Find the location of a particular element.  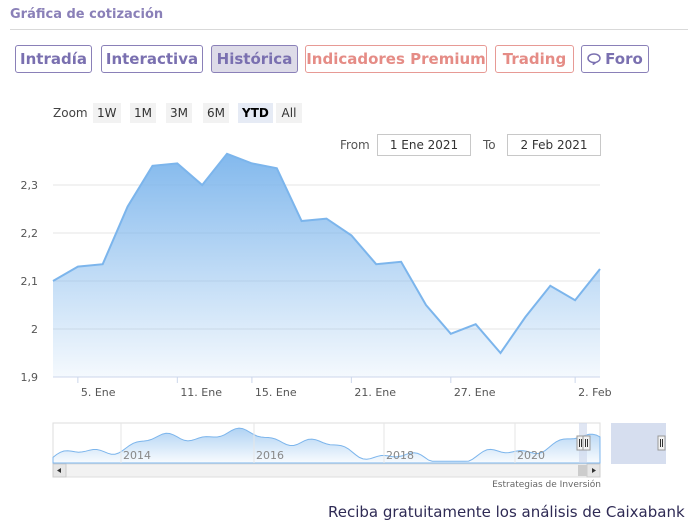

tab-intradia: Intradía is located at coordinates (53, 59).